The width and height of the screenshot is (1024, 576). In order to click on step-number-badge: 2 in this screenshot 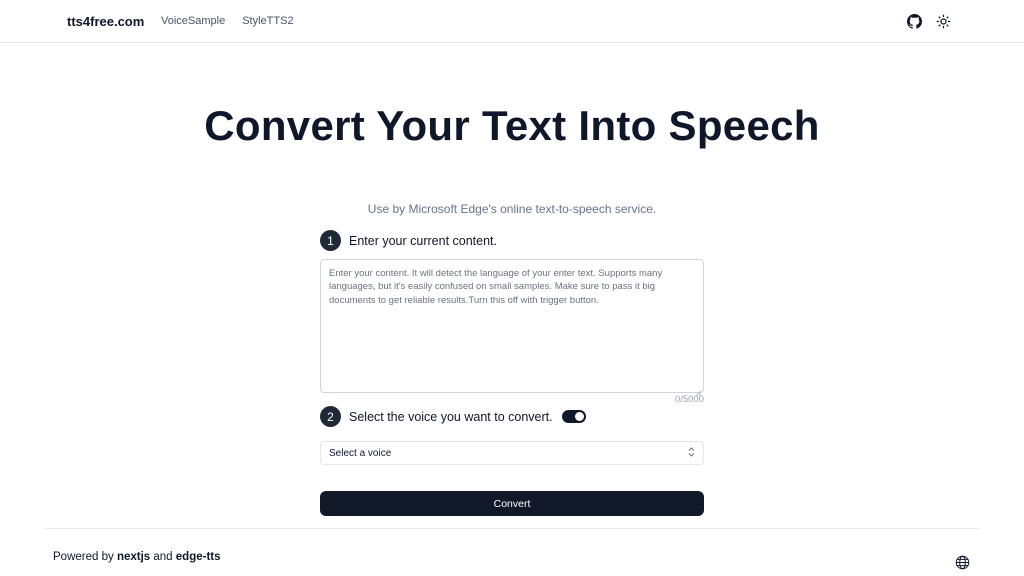, I will do `click(330, 416)`.